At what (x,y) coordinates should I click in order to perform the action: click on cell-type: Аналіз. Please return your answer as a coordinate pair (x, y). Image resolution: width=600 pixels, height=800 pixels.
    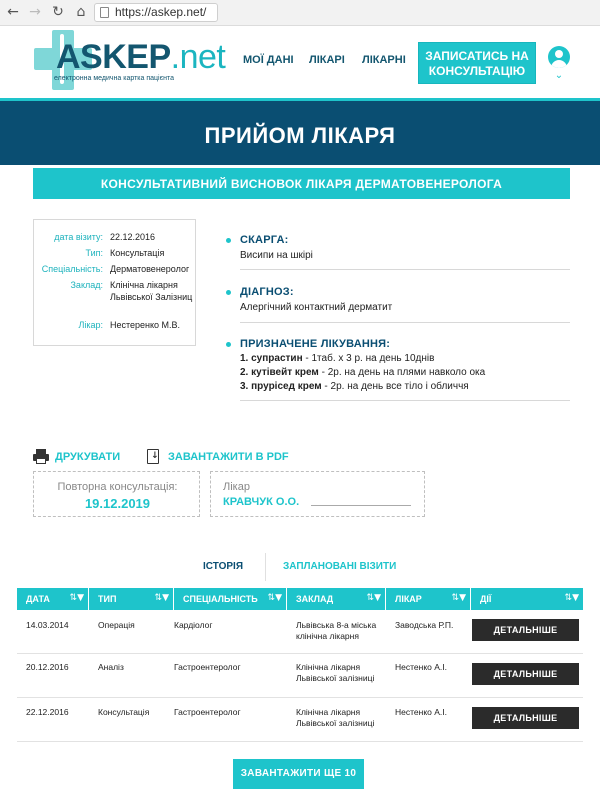
    Looking at the image, I should click on (111, 667).